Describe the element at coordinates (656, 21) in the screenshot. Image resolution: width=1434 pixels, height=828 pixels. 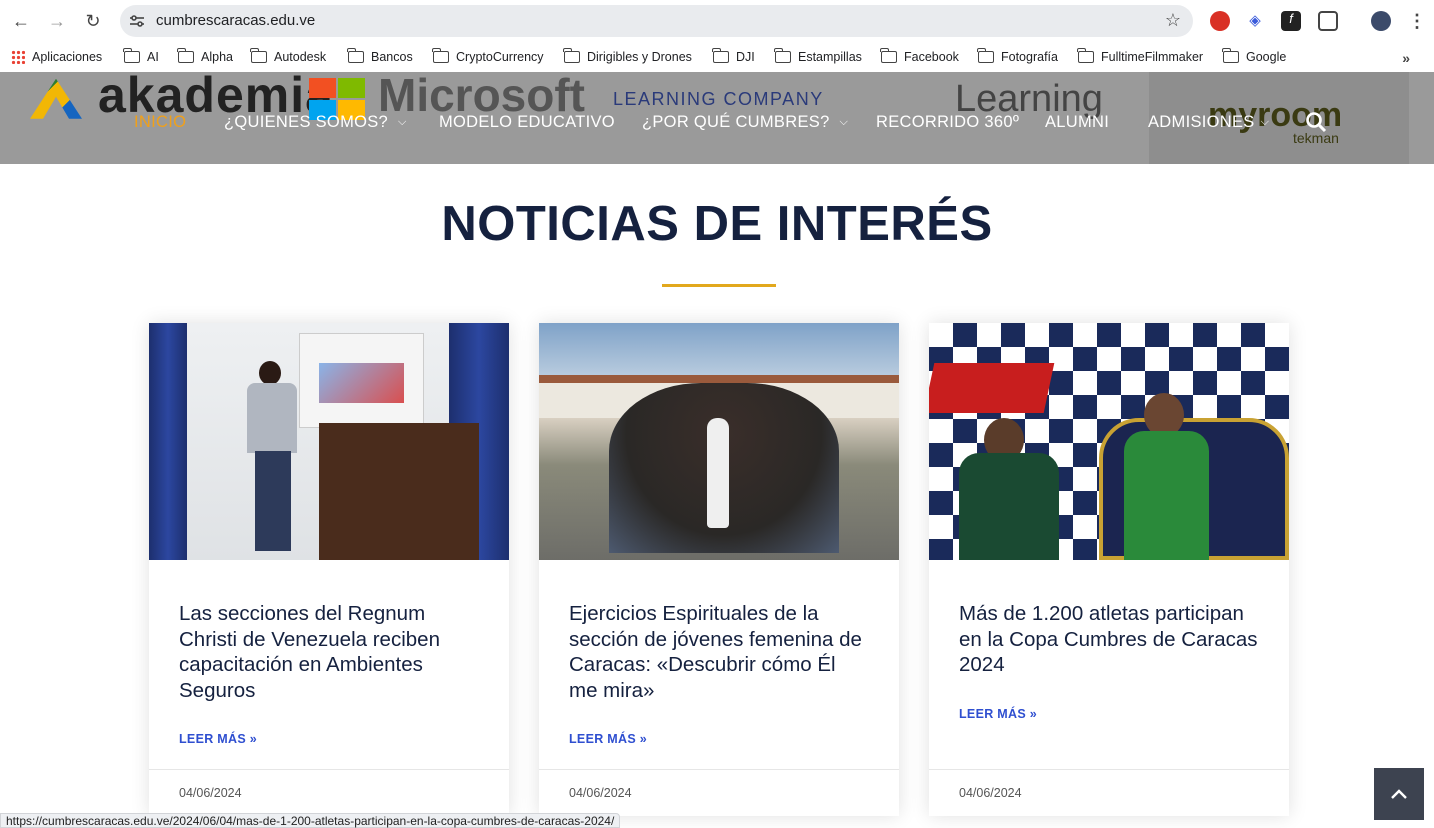
I see `address-bar: cumbrescaracas.edu.ve ☆` at that location.